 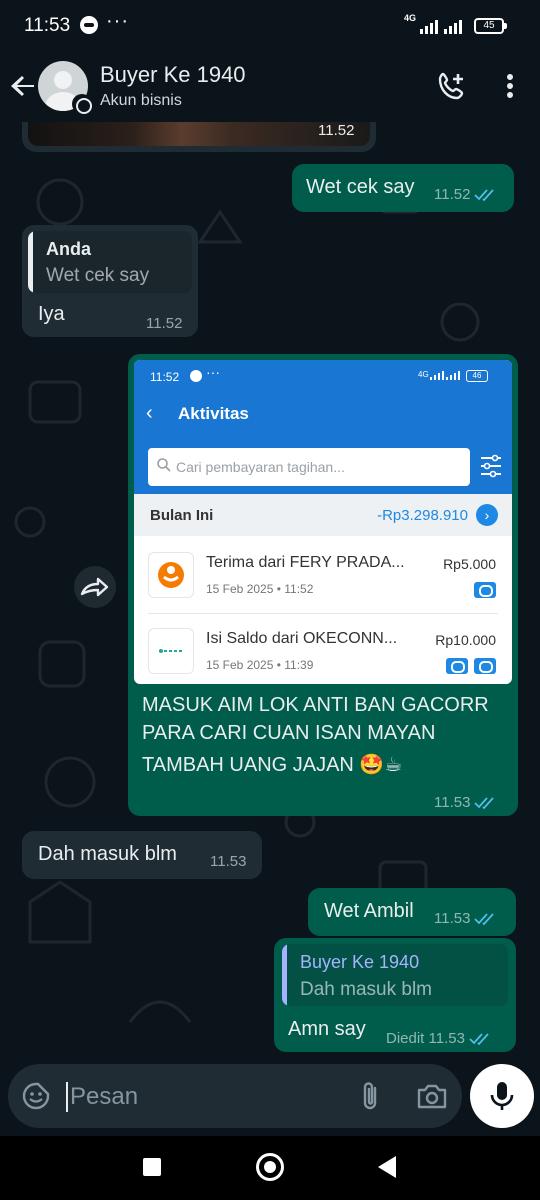 I want to click on sticker-icon, so click(x=36, y=1096).